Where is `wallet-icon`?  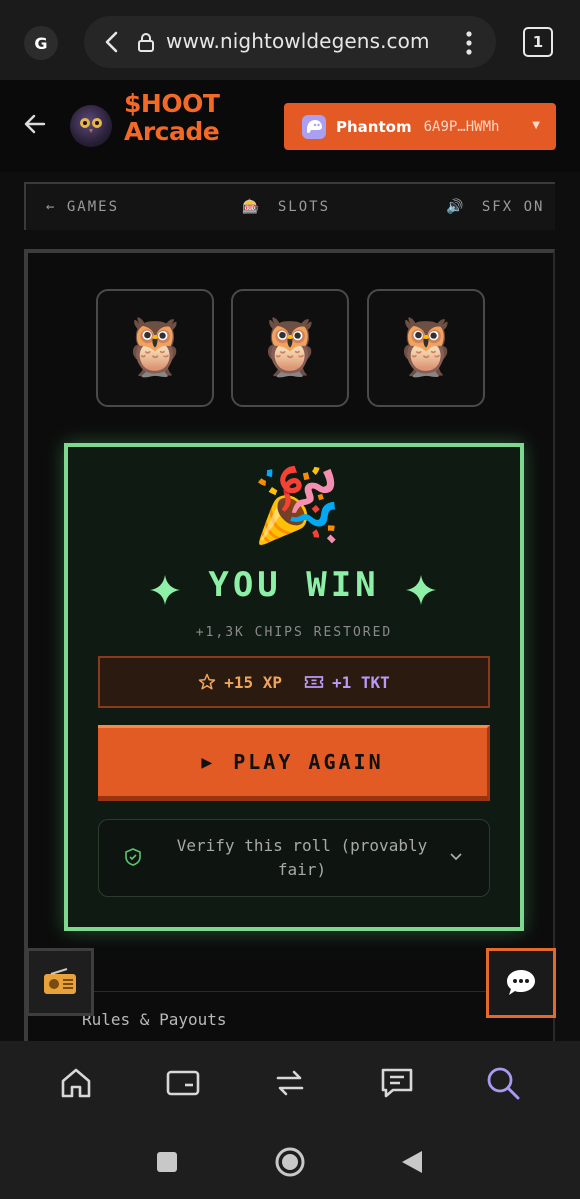
wallet-icon is located at coordinates (183, 1083).